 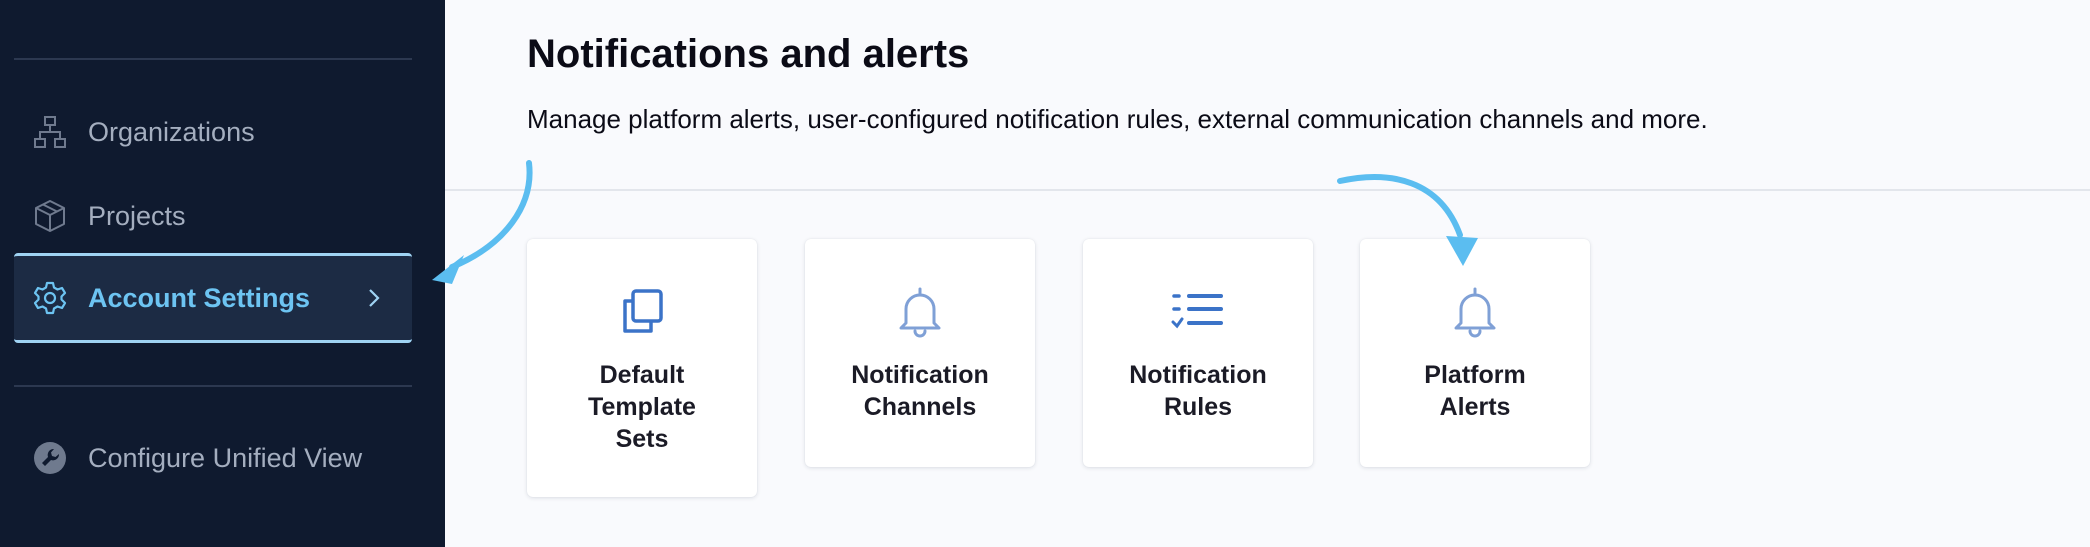 What do you see at coordinates (1475, 391) in the screenshot?
I see `card-label: Platform Alerts` at bounding box center [1475, 391].